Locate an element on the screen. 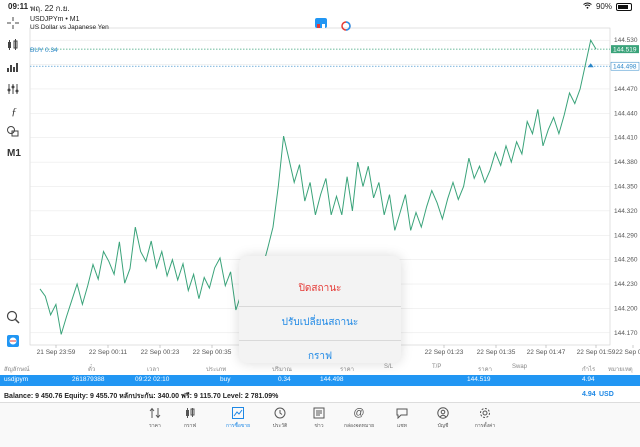 This screenshot has width=640, height=447. tab-label: ราคา is located at coordinates (155, 426).